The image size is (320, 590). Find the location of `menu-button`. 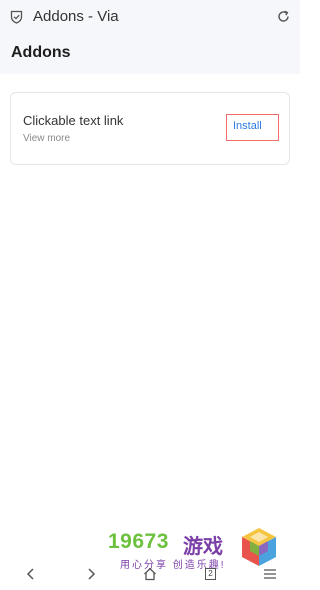

menu-button is located at coordinates (270, 574).